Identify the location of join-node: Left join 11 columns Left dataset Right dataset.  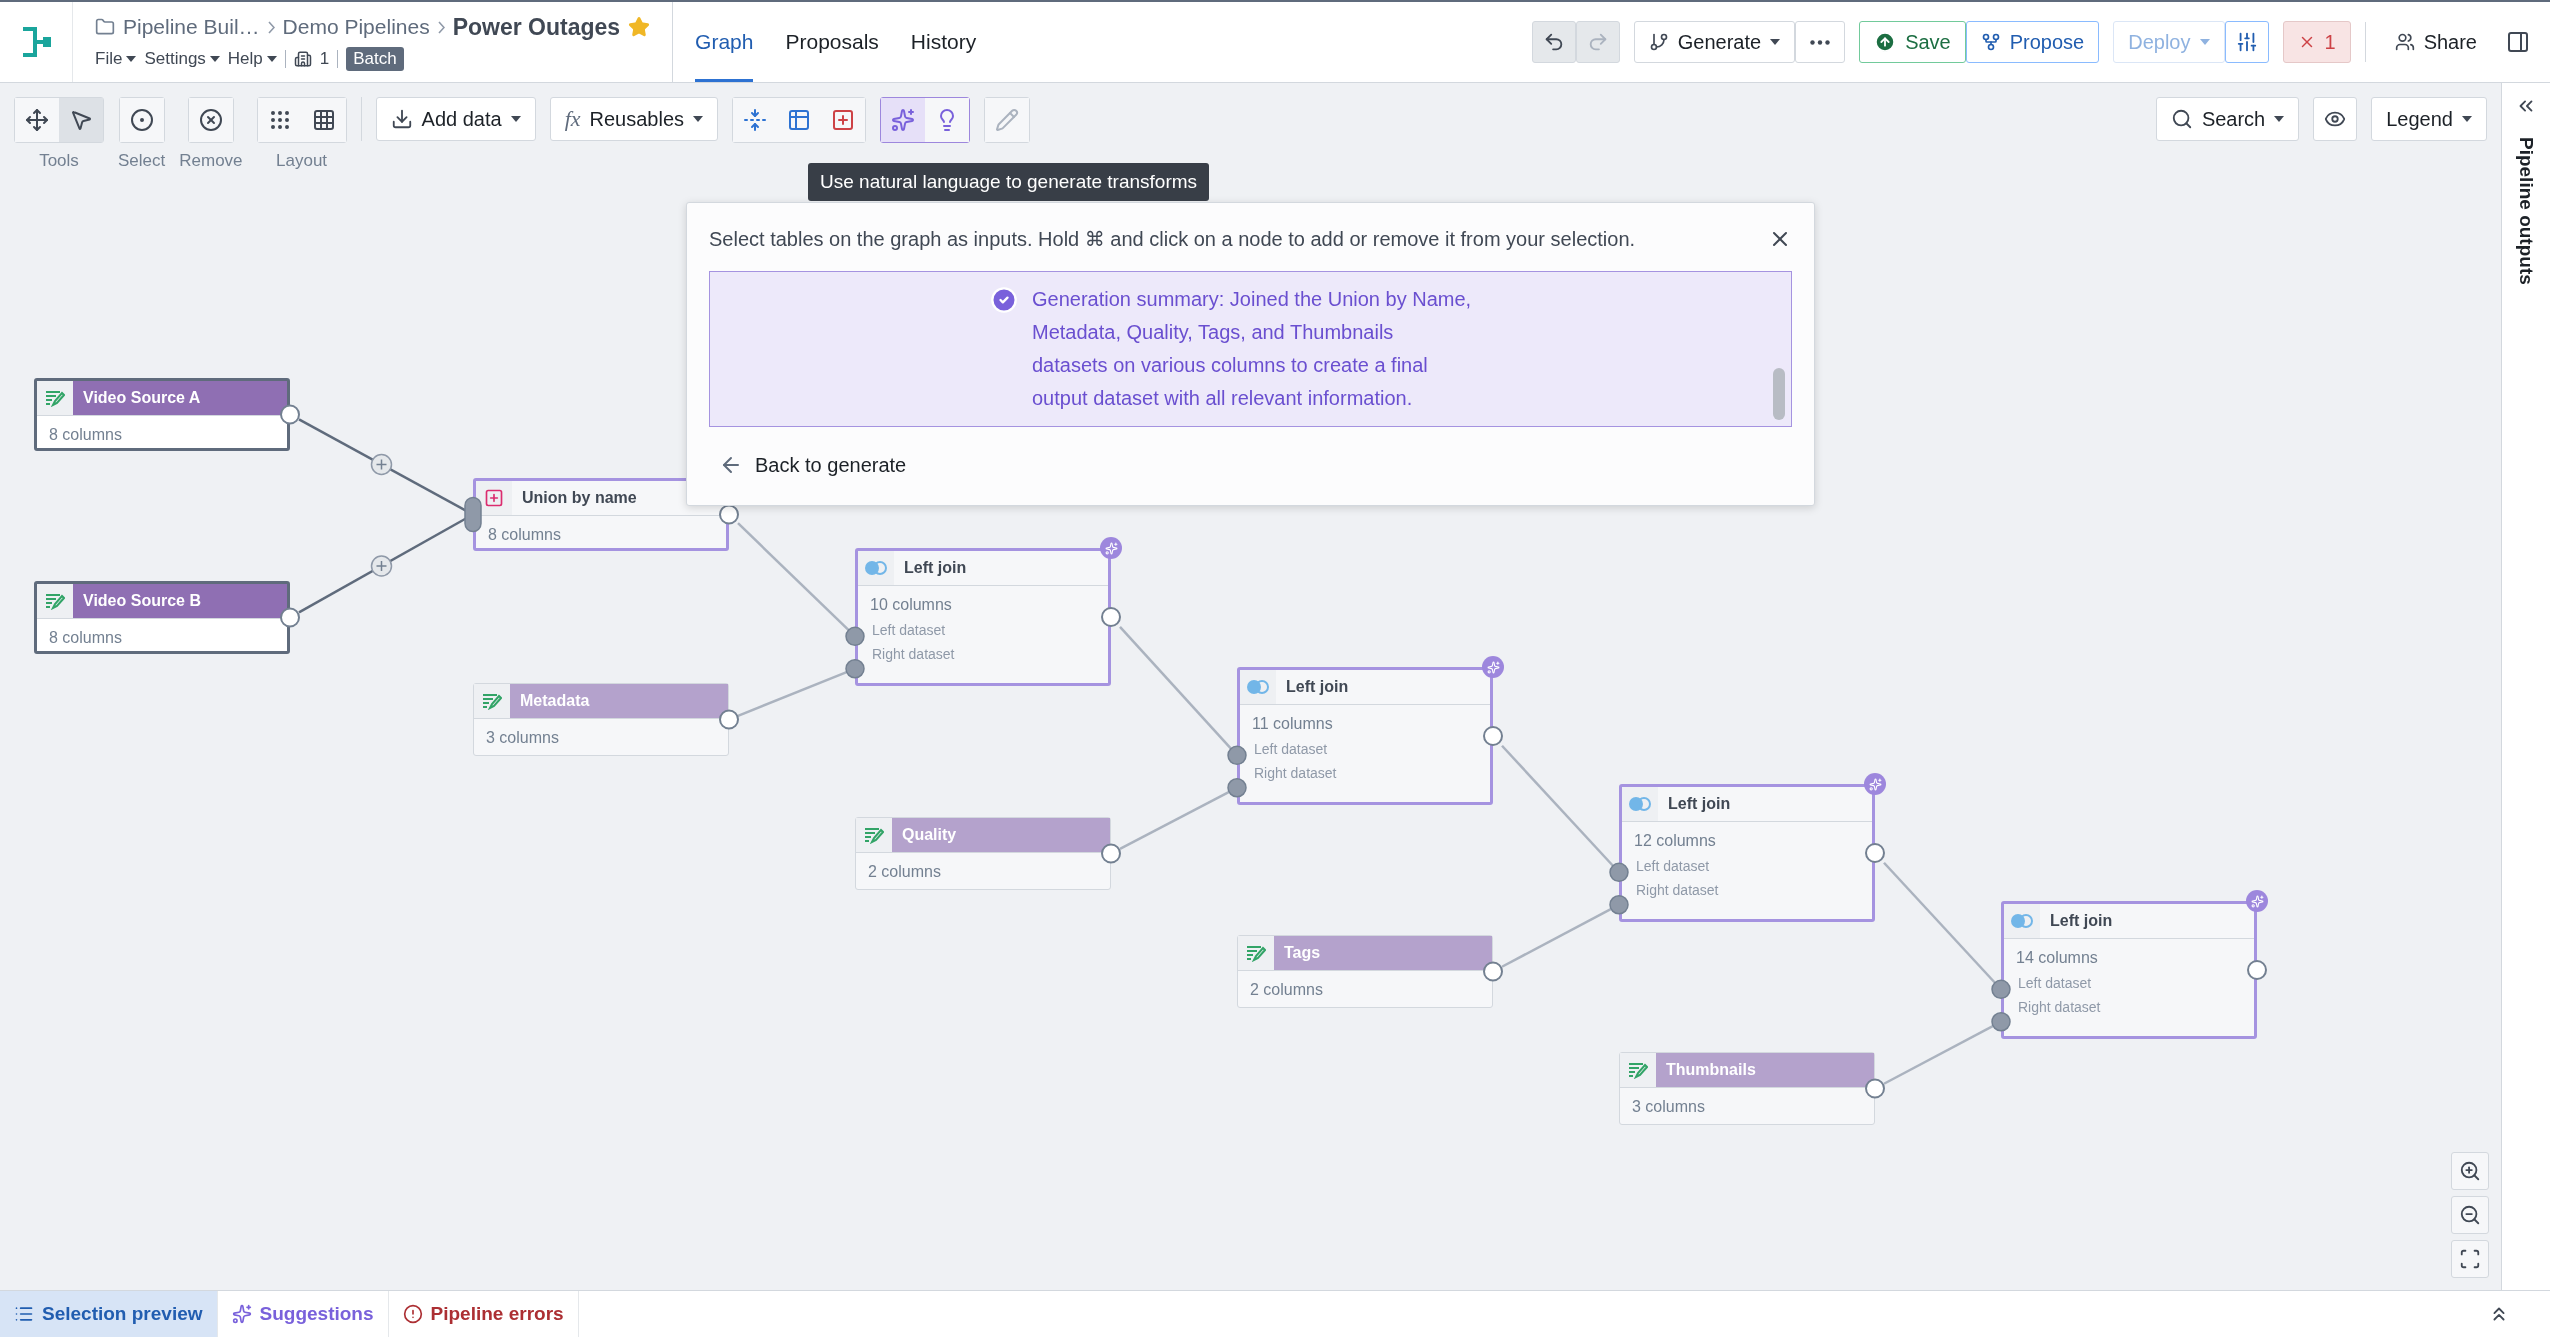
(1365, 736).